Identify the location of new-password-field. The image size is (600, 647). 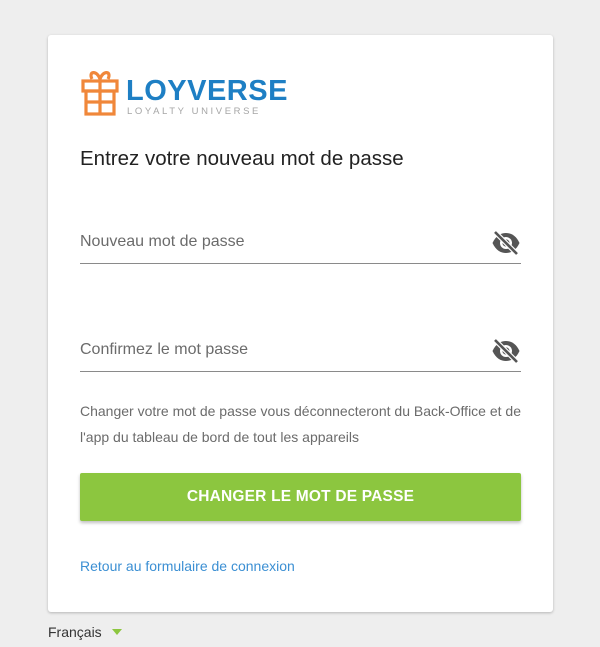
(300, 242).